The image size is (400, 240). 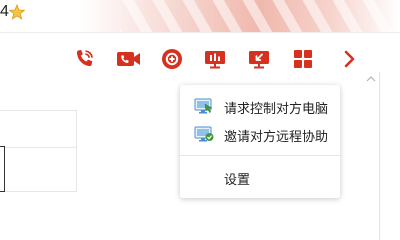 I want to click on menu-item-invite-assist: 邀请对方远程协助, so click(x=260, y=134).